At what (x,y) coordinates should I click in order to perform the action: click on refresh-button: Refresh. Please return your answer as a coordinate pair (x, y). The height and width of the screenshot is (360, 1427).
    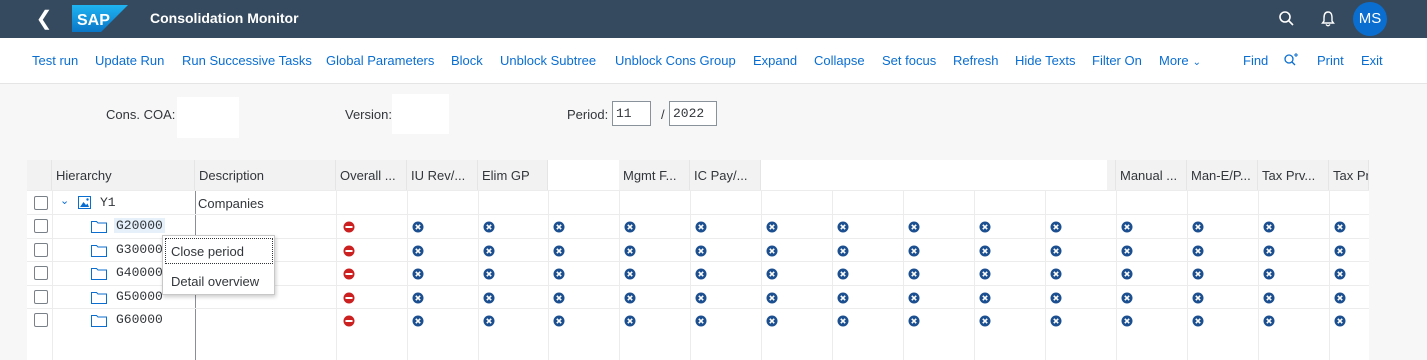
    Looking at the image, I should click on (976, 60).